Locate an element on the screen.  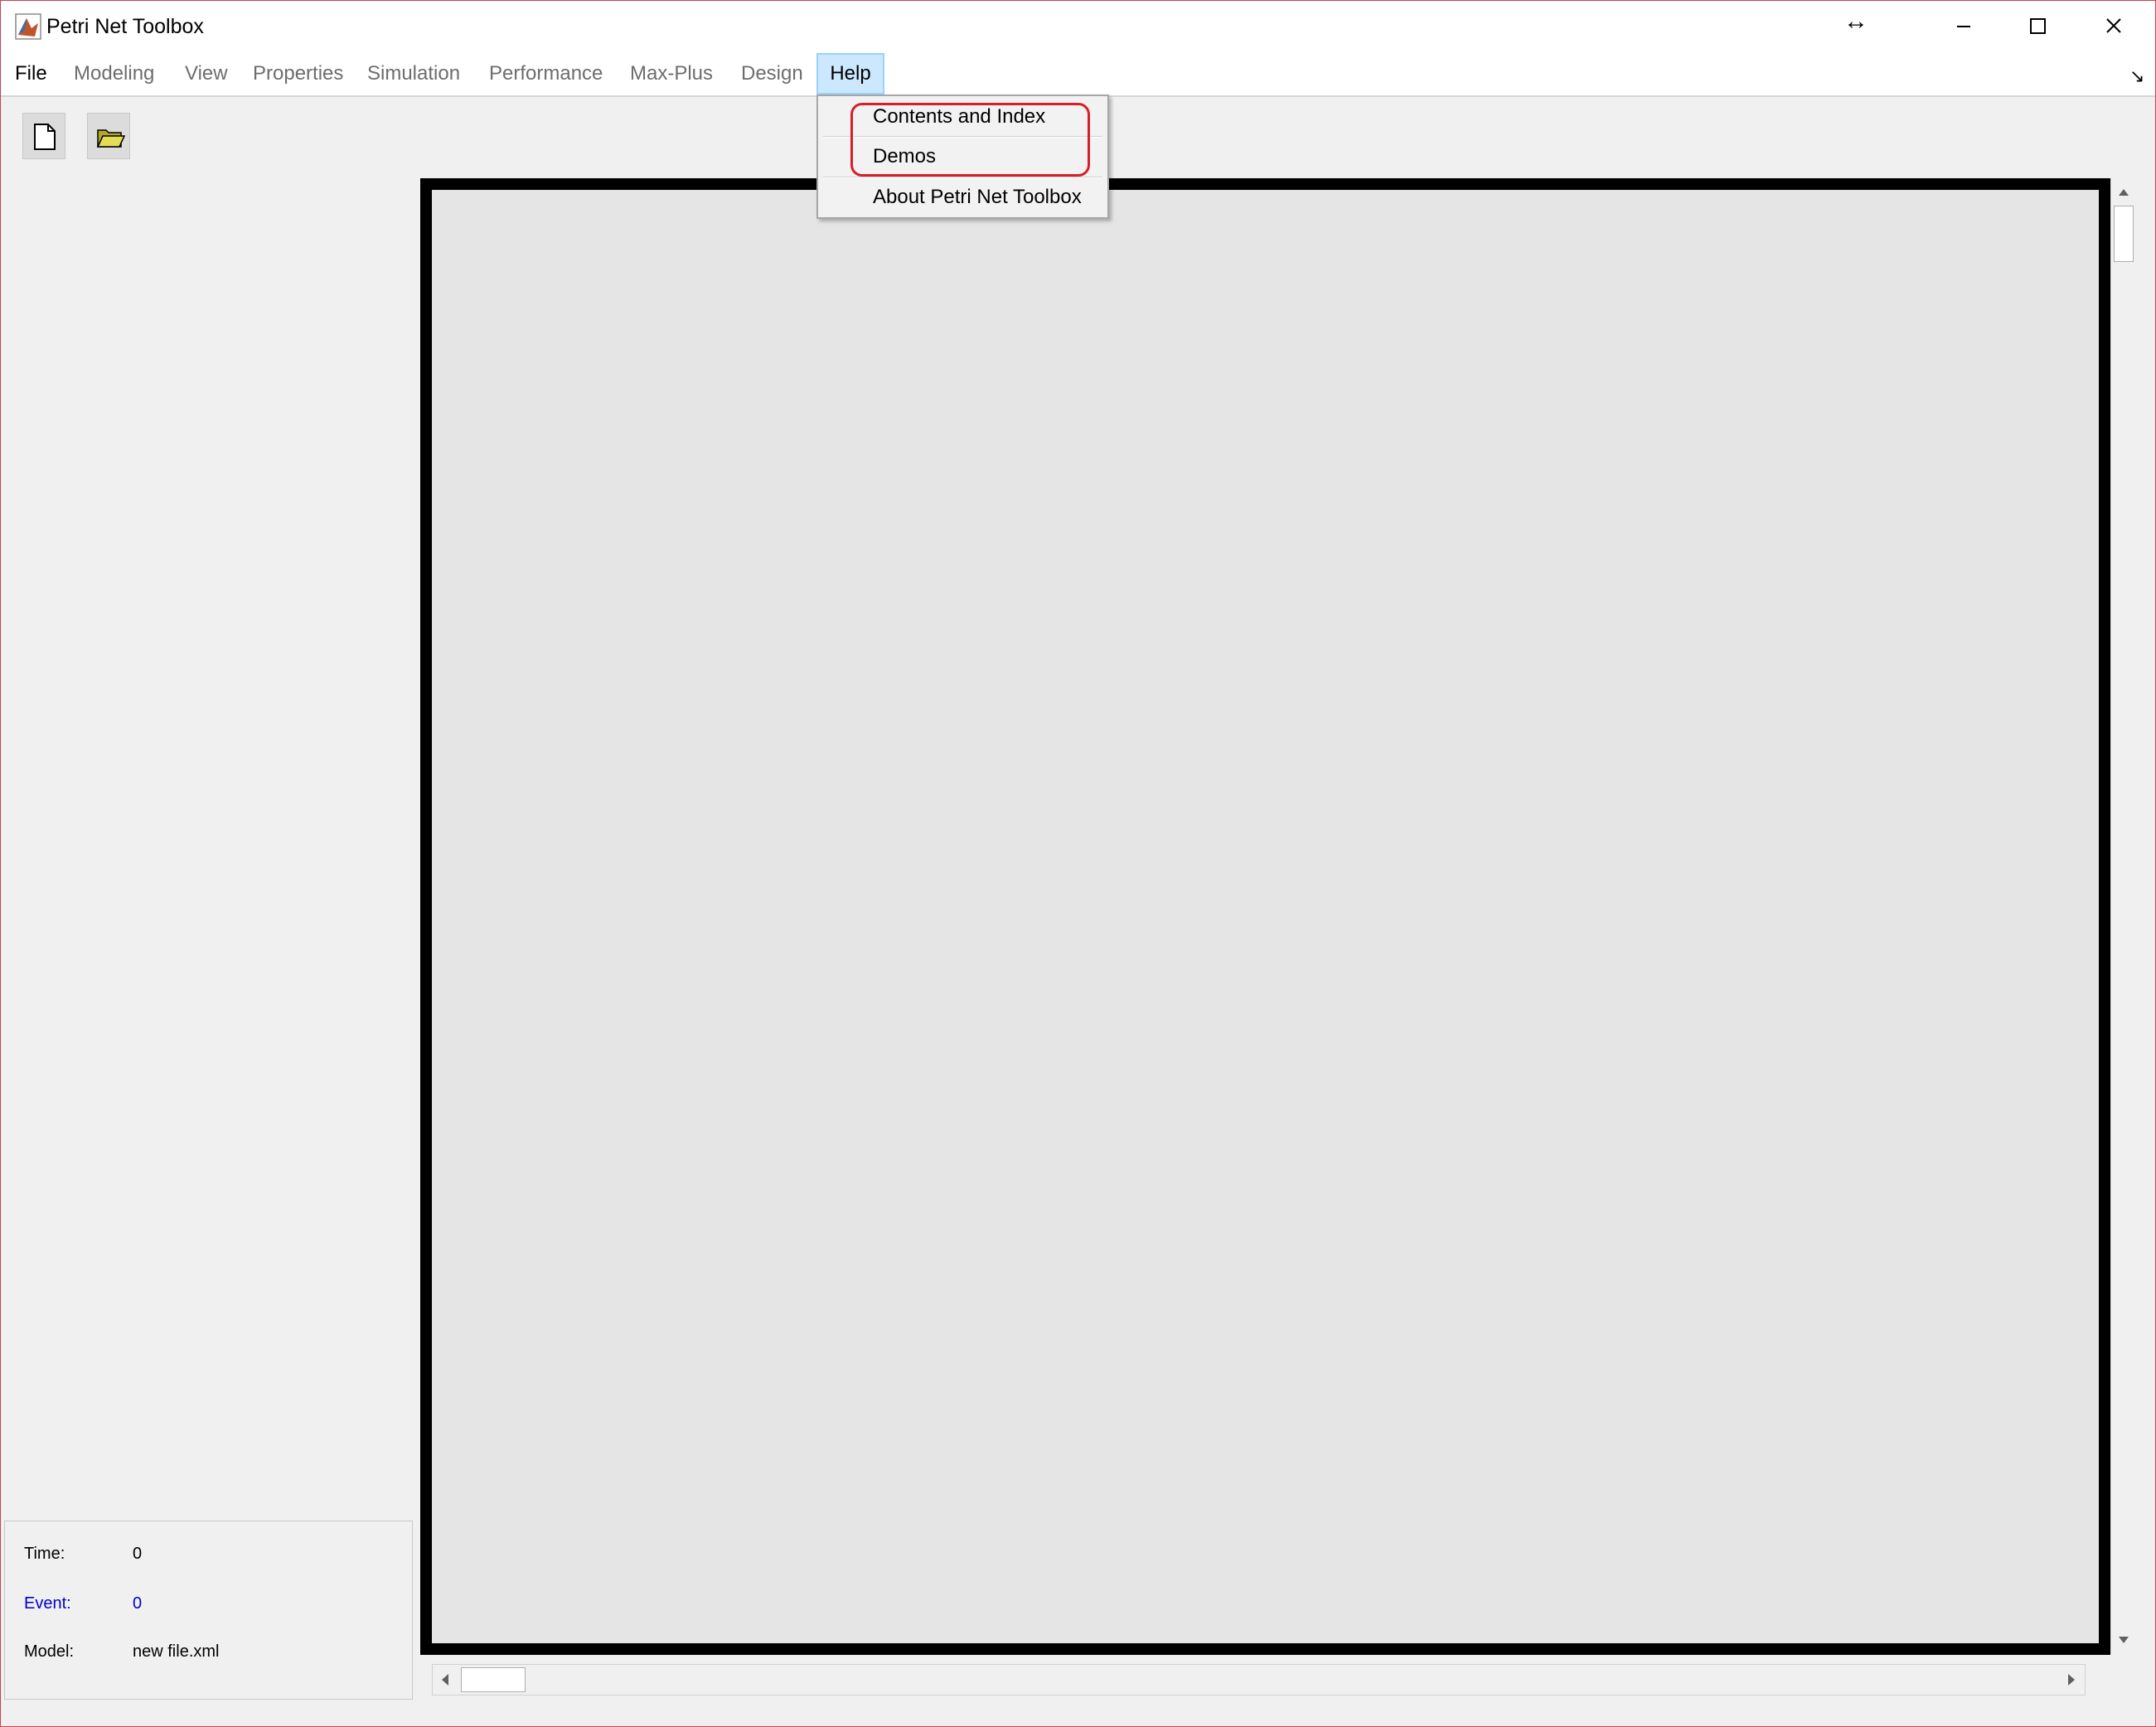
menu-help: Help is located at coordinates (850, 74).